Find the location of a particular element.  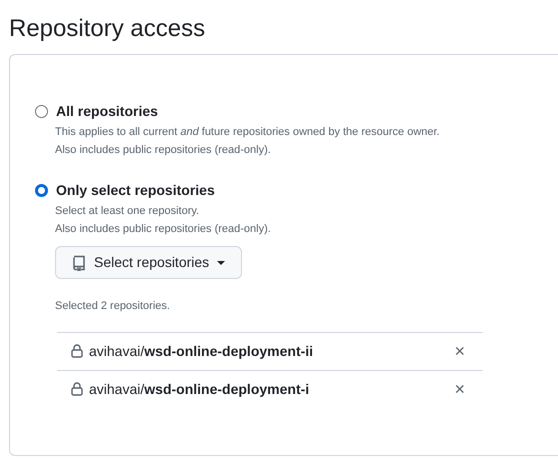

select-repositories-button: Select repositories is located at coordinates (148, 262).